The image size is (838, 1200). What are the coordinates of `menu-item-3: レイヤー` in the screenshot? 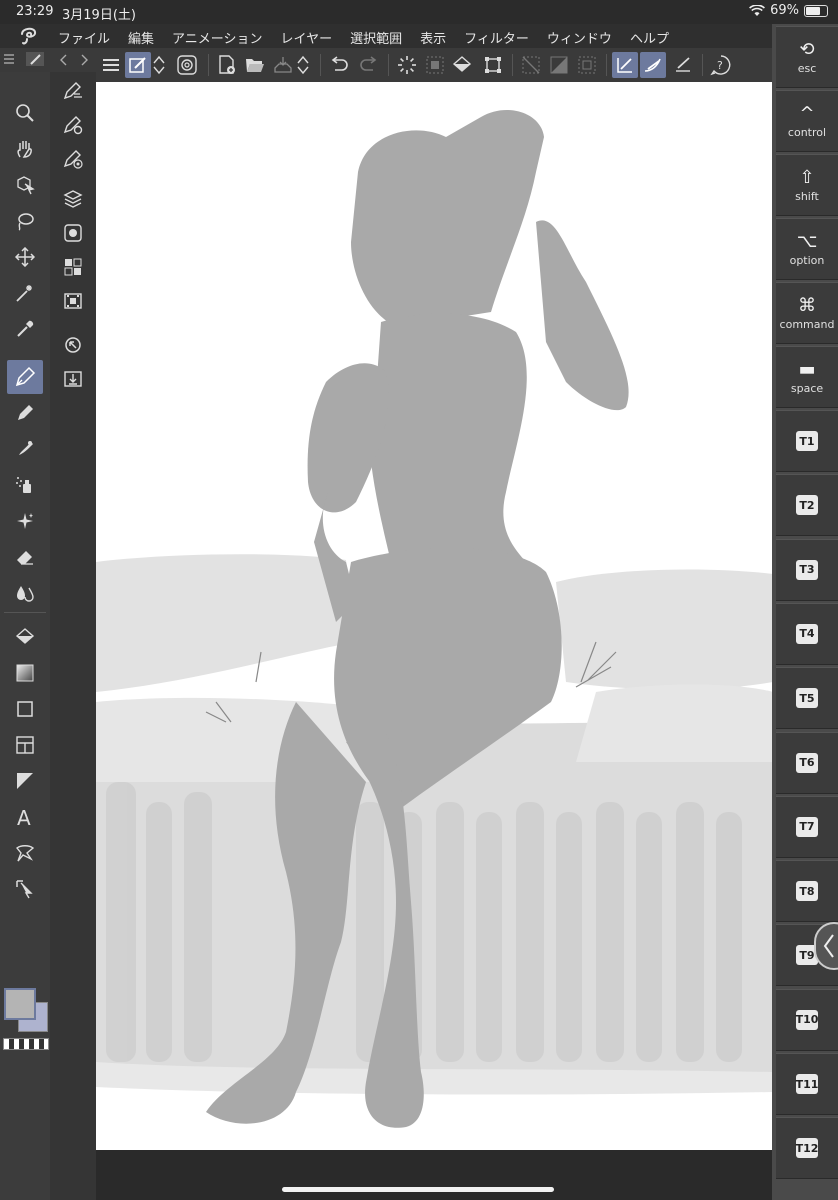 It's located at (307, 37).